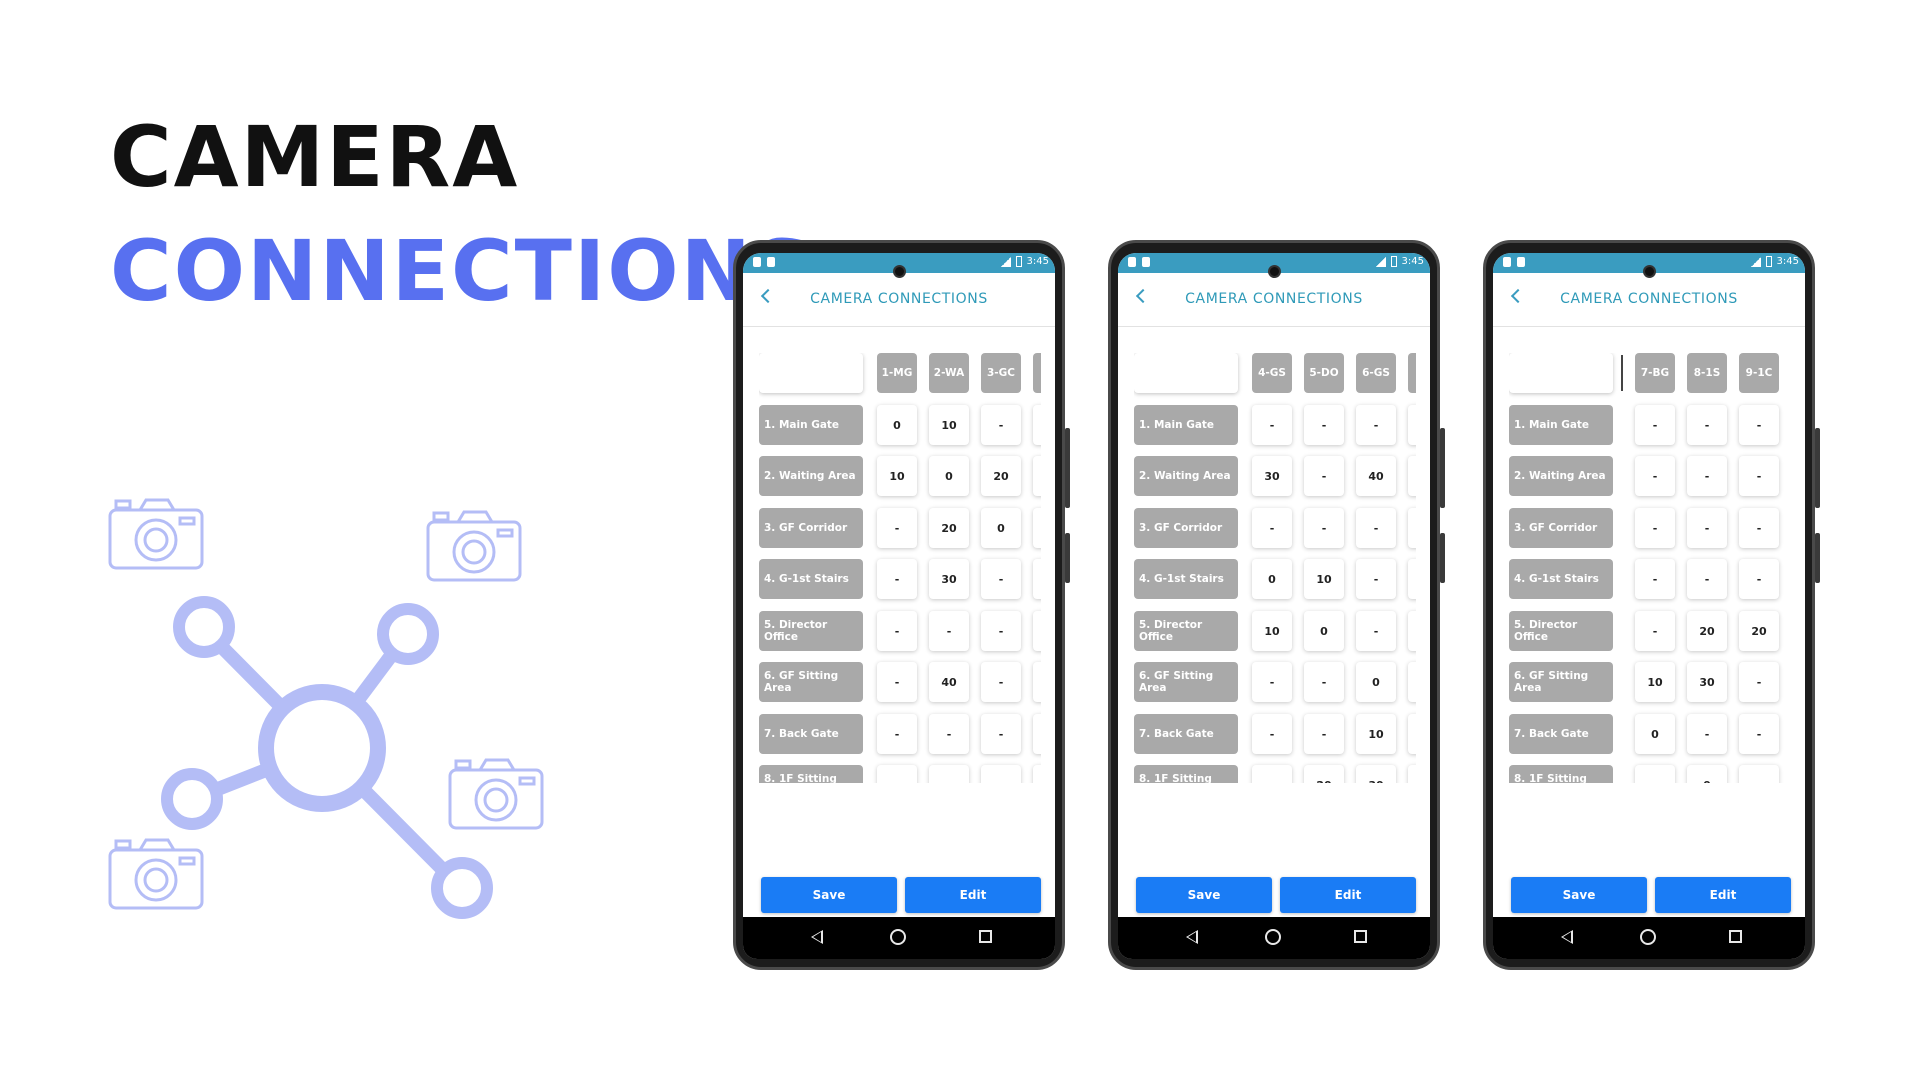 This screenshot has width=1920, height=1080. What do you see at coordinates (1655, 373) in the screenshot?
I see `column-header: 7-BG` at bounding box center [1655, 373].